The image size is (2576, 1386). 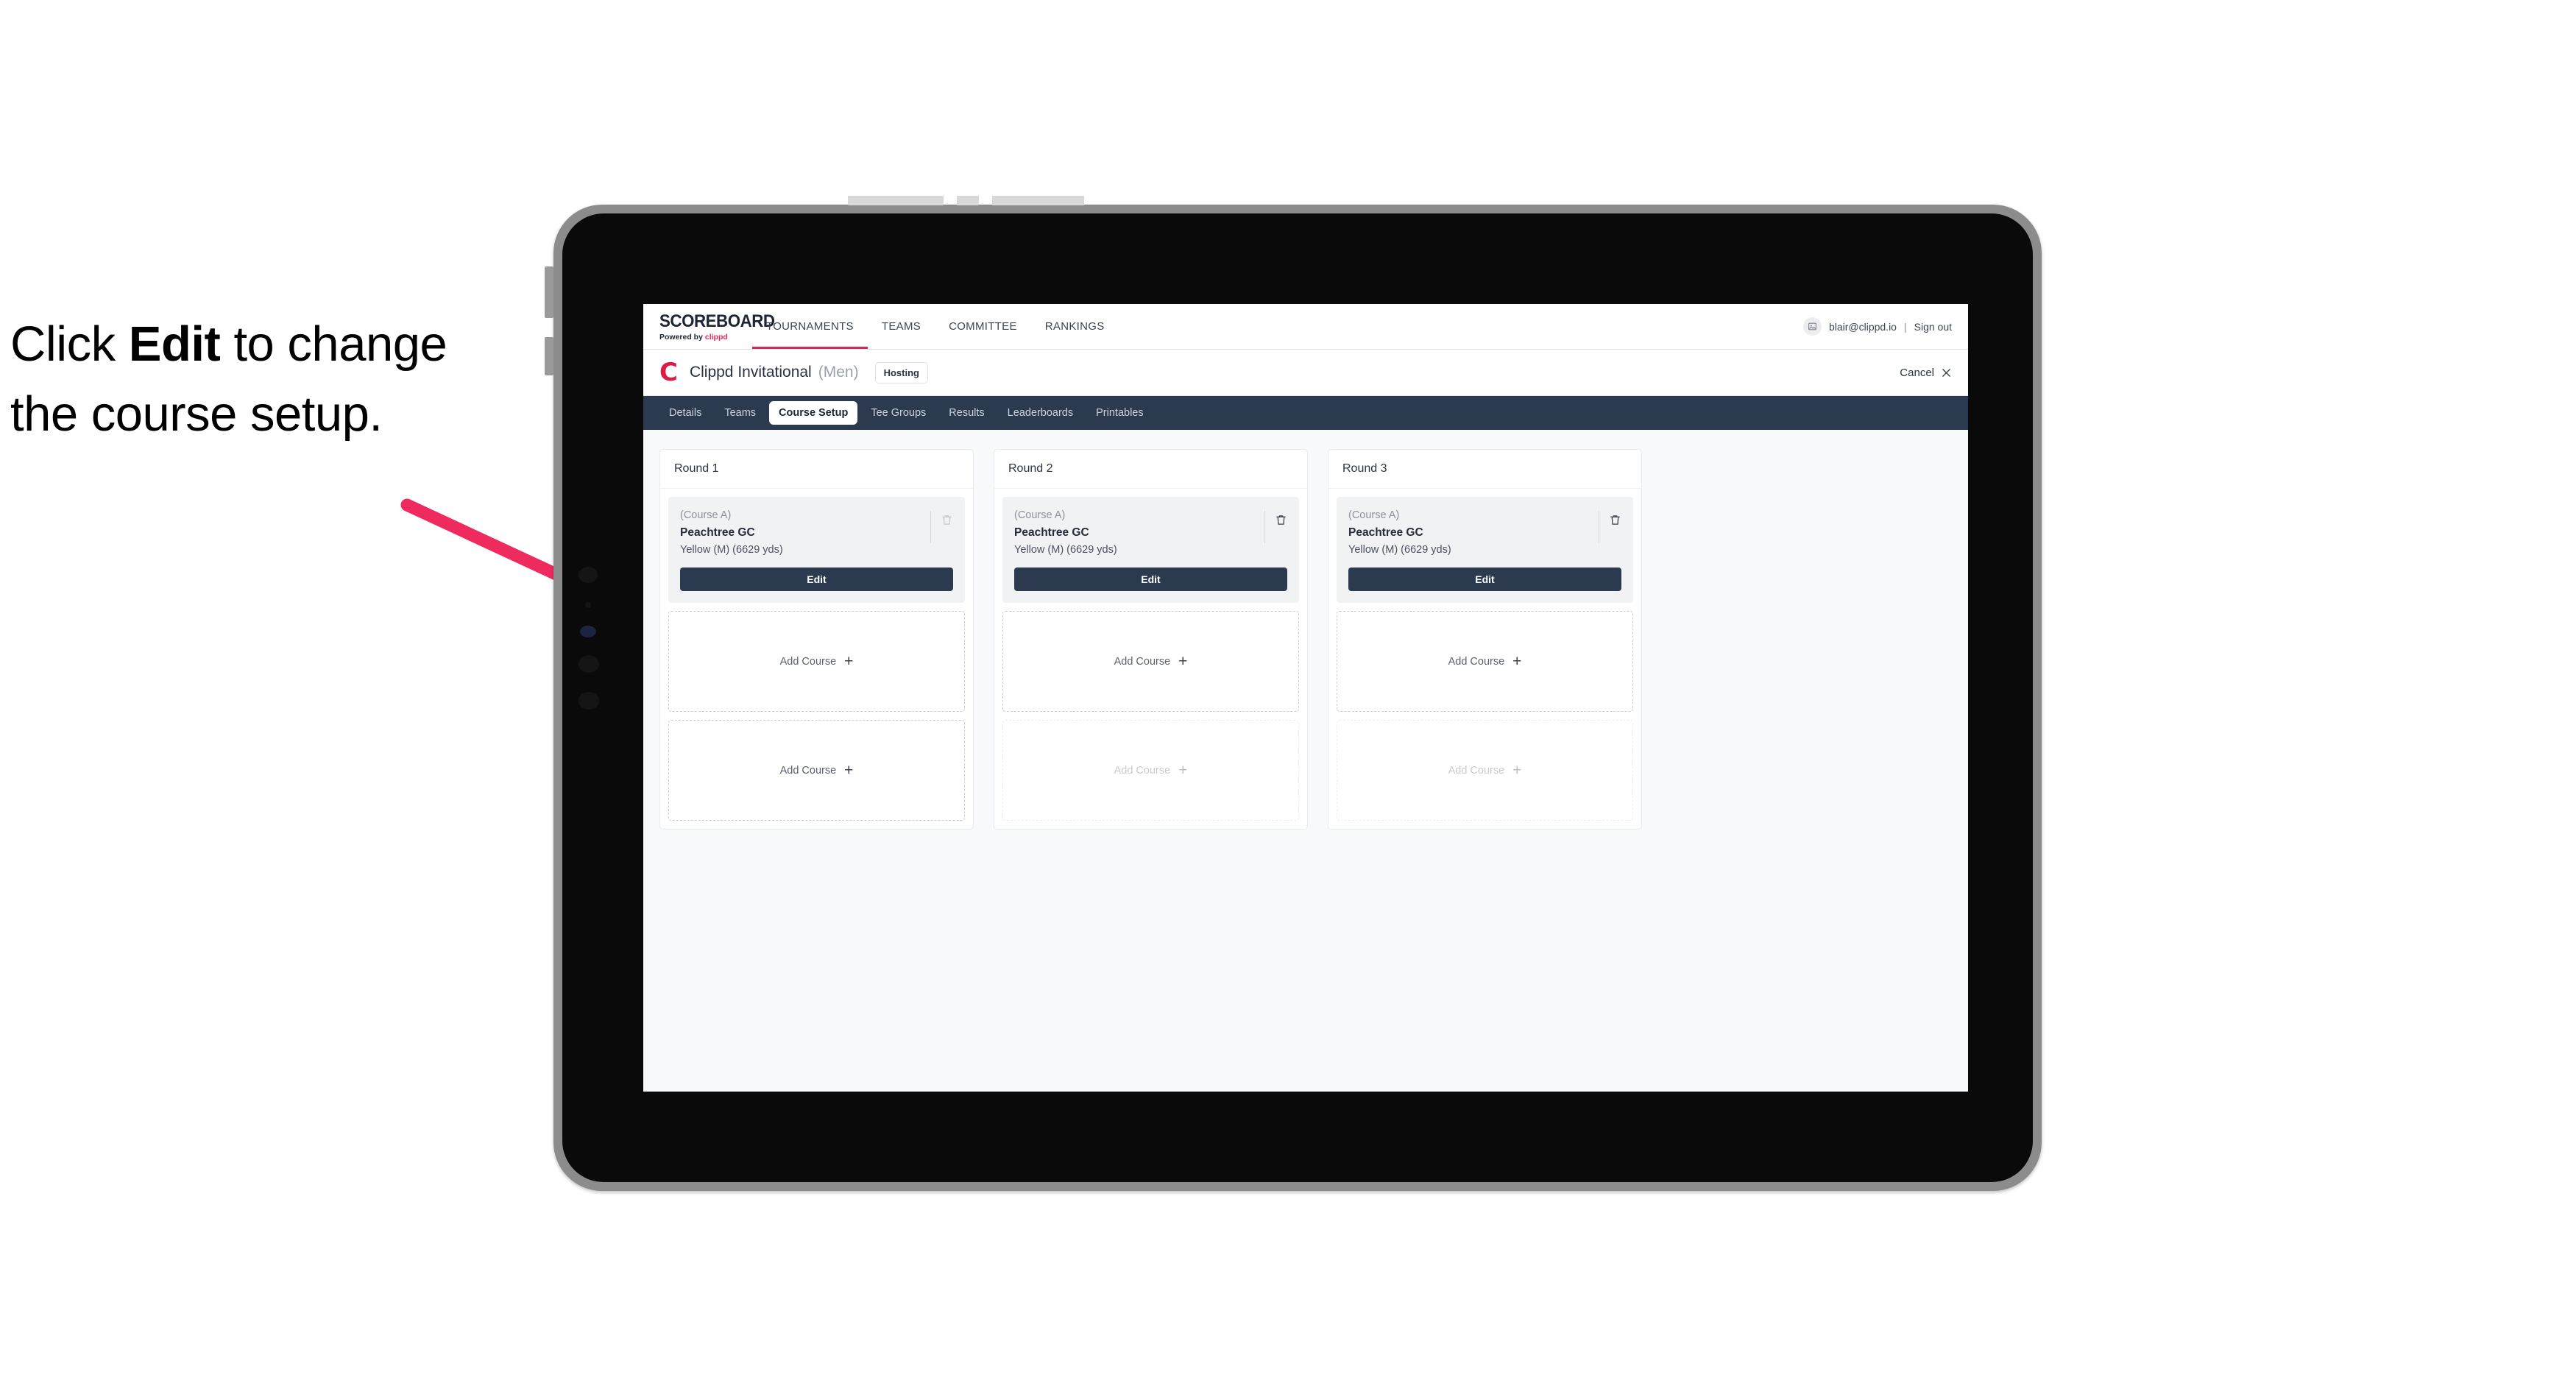 I want to click on status-badge: Hosting, so click(x=901, y=372).